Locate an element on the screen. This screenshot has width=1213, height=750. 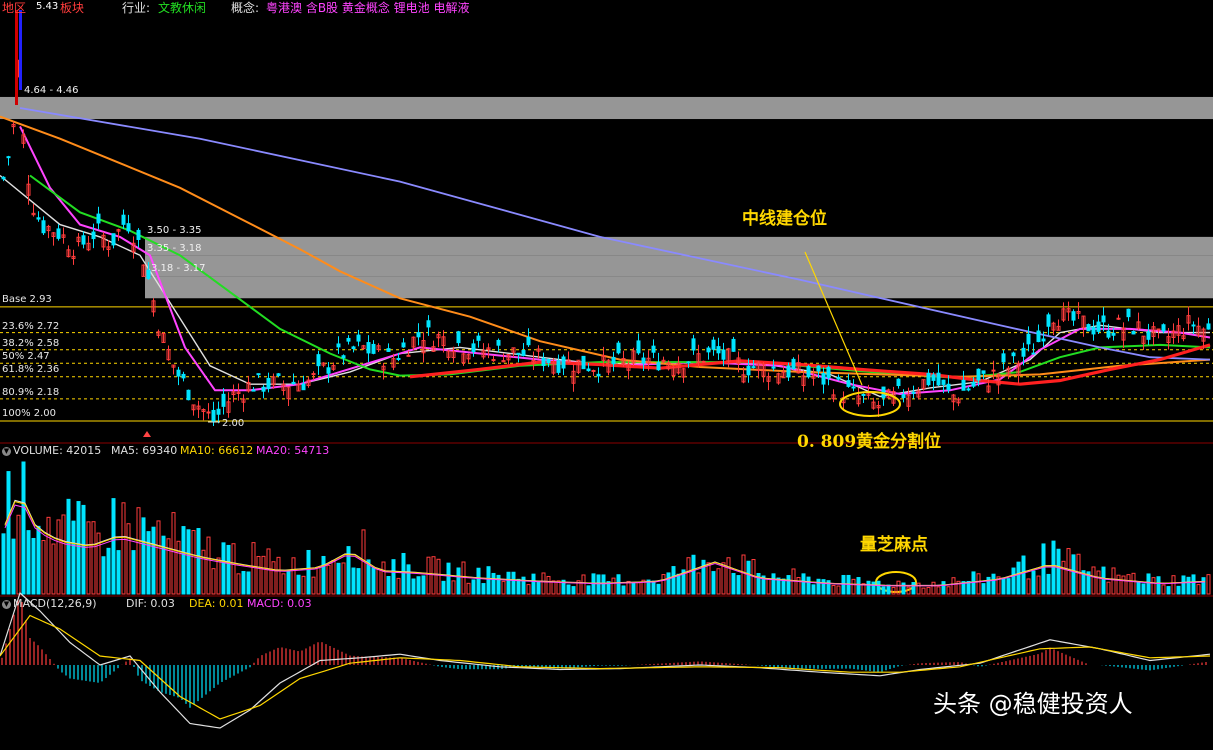
volume-ma20: MA20: 54713 is located at coordinates (293, 450).